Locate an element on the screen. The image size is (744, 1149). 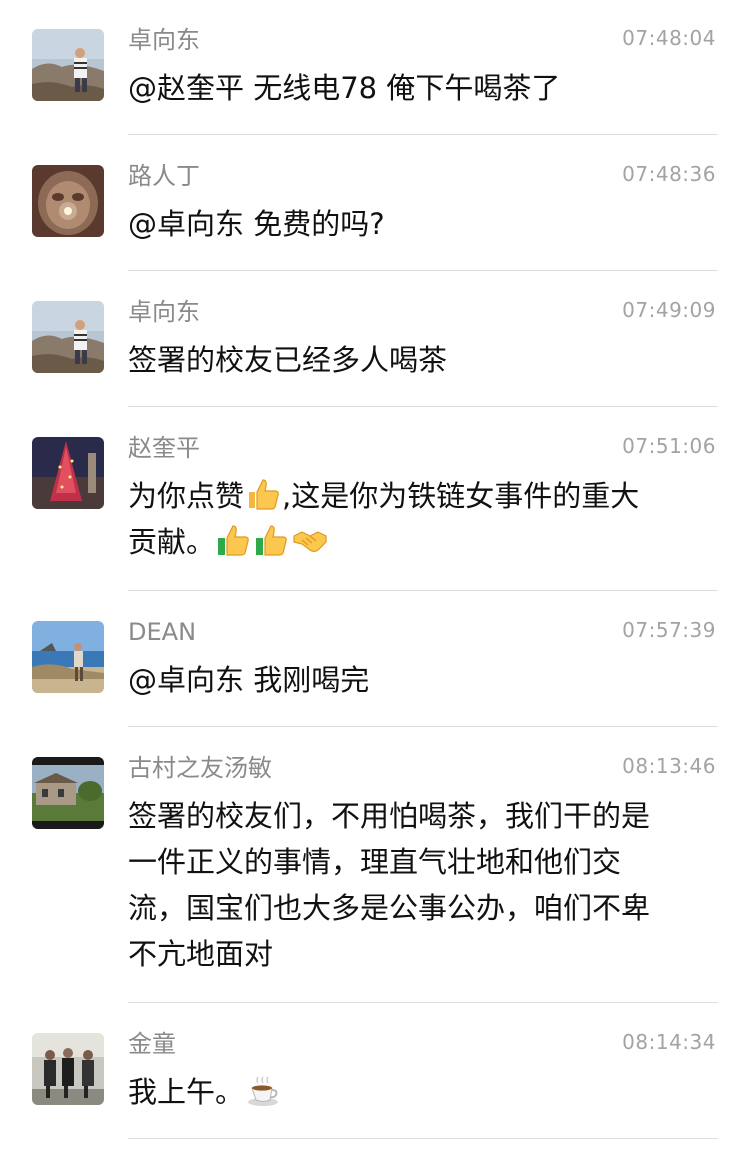
message-line: 流，国宝们也大多是公事公办，咱们不卑 is located at coordinates (389, 908).